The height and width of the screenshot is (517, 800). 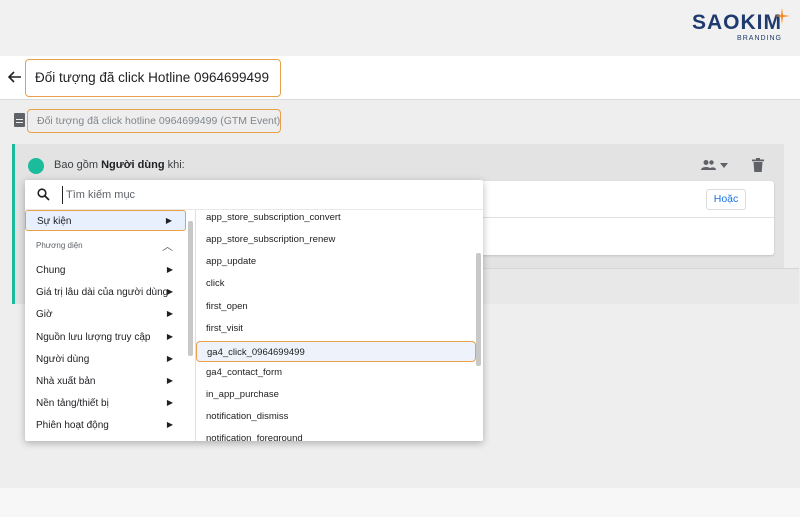 What do you see at coordinates (336, 434) in the screenshot?
I see `event-item: notification_foreground` at bounding box center [336, 434].